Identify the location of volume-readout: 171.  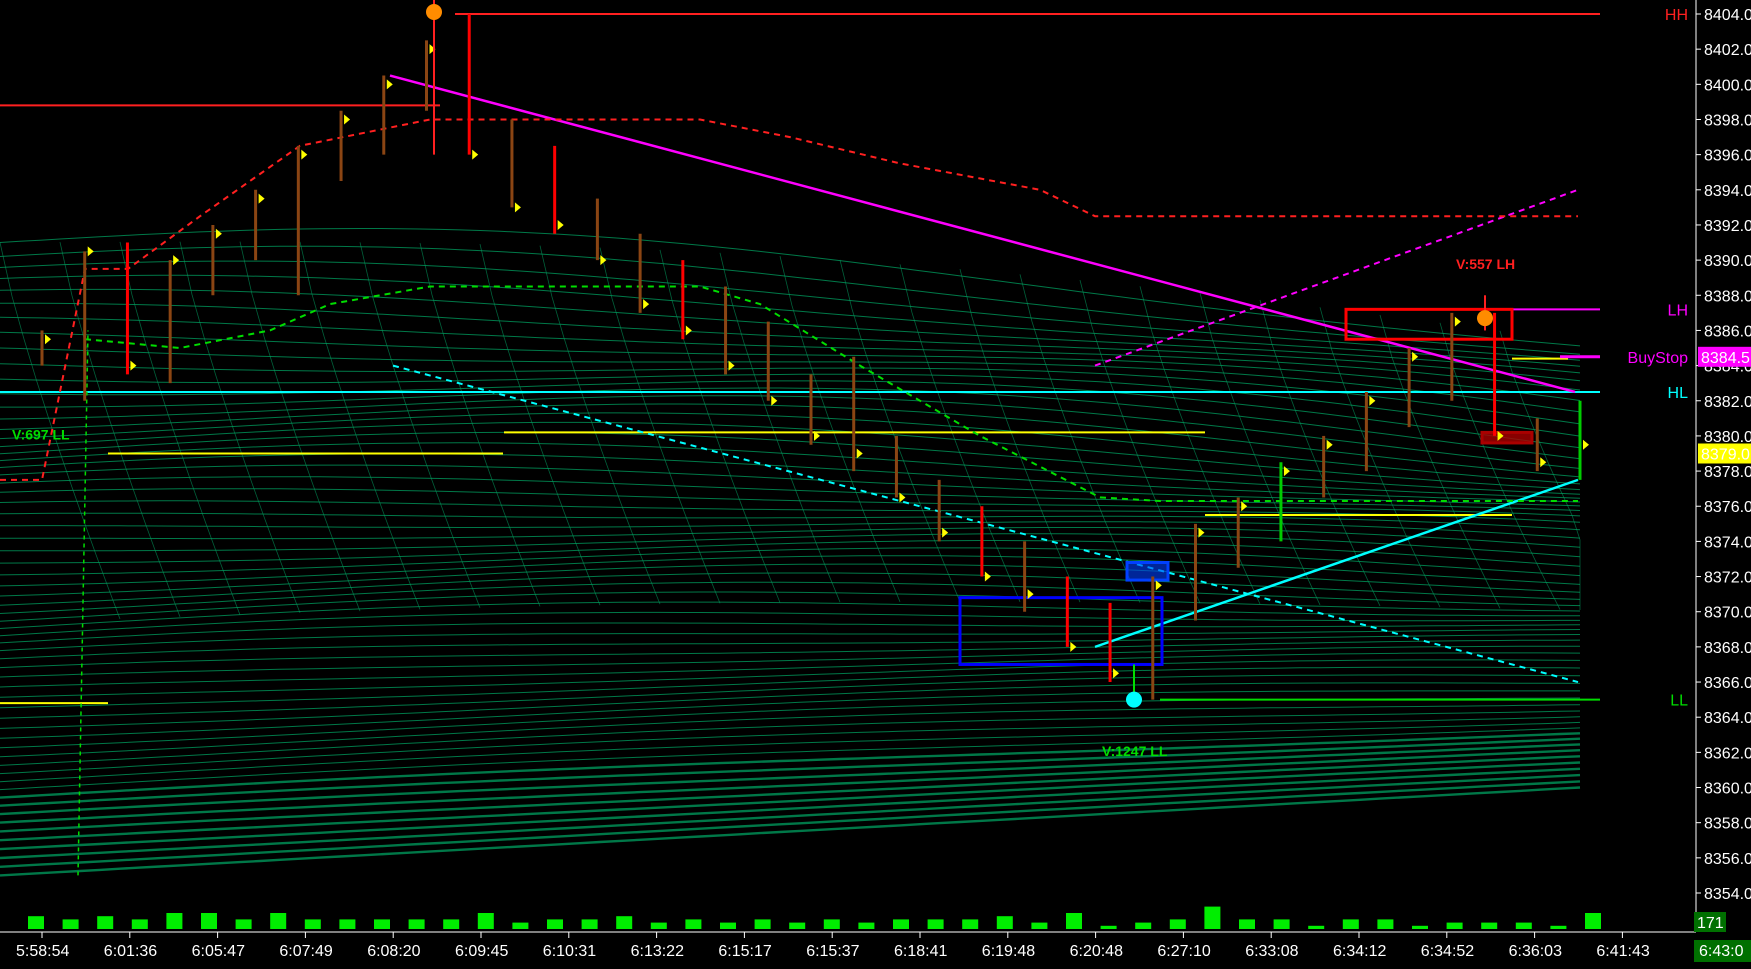
(1710, 923).